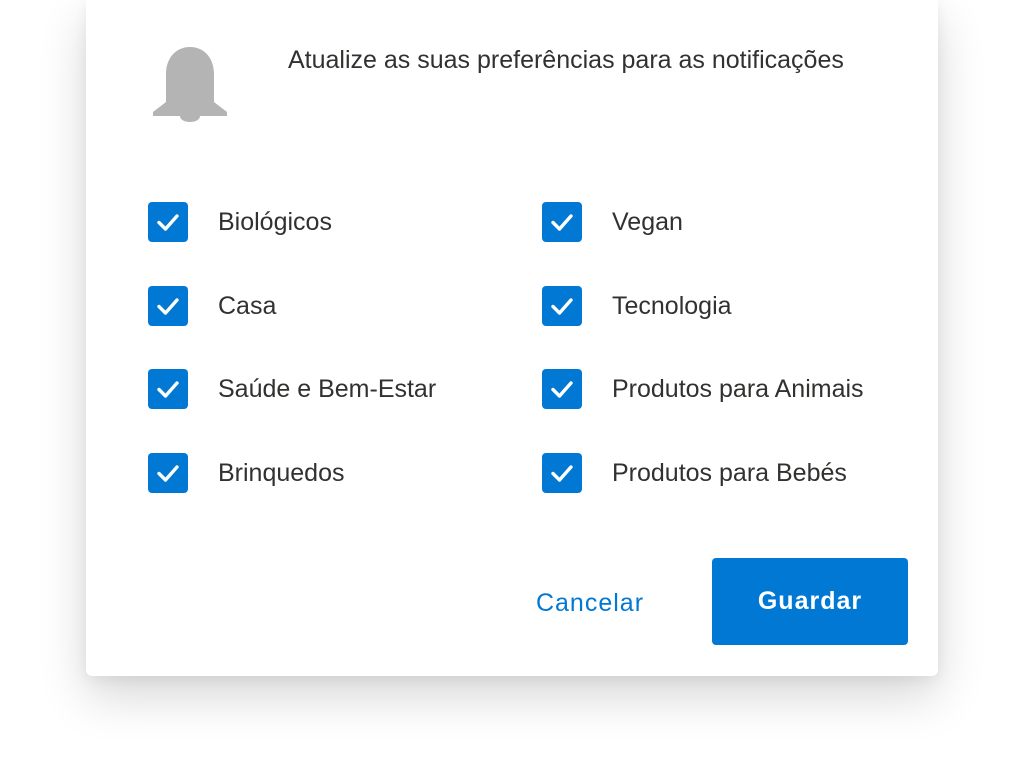  What do you see at coordinates (275, 221) in the screenshot?
I see `option-label: Biológicos` at bounding box center [275, 221].